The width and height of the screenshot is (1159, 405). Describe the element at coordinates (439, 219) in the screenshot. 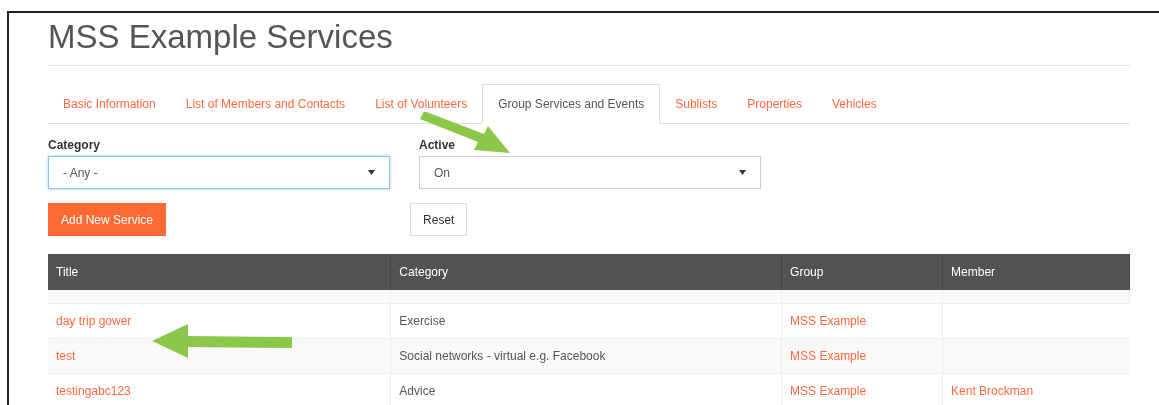

I see `button: Reset` at that location.